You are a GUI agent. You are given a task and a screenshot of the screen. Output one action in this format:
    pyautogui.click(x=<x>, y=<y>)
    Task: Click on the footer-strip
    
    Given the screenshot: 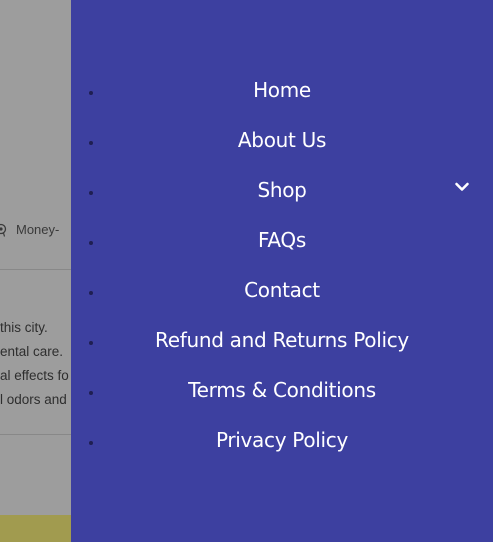 What is the action you would take?
    pyautogui.click(x=35, y=528)
    